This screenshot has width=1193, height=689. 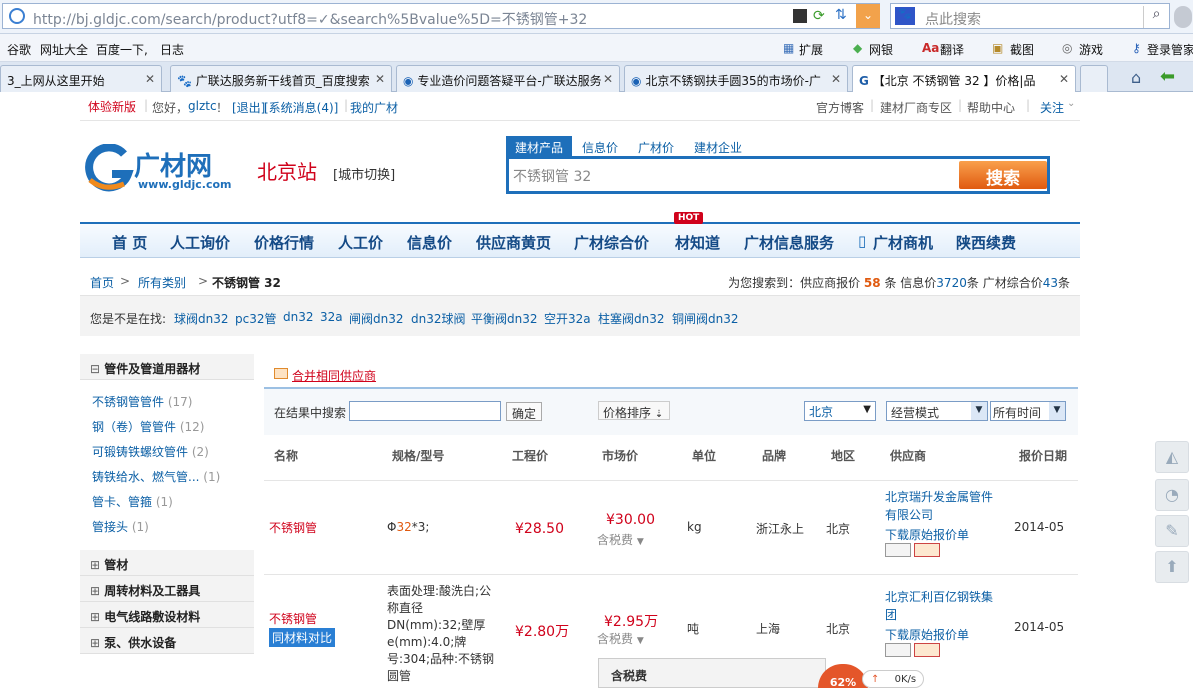 I want to click on refresh-icon: ⟳, so click(x=819, y=16).